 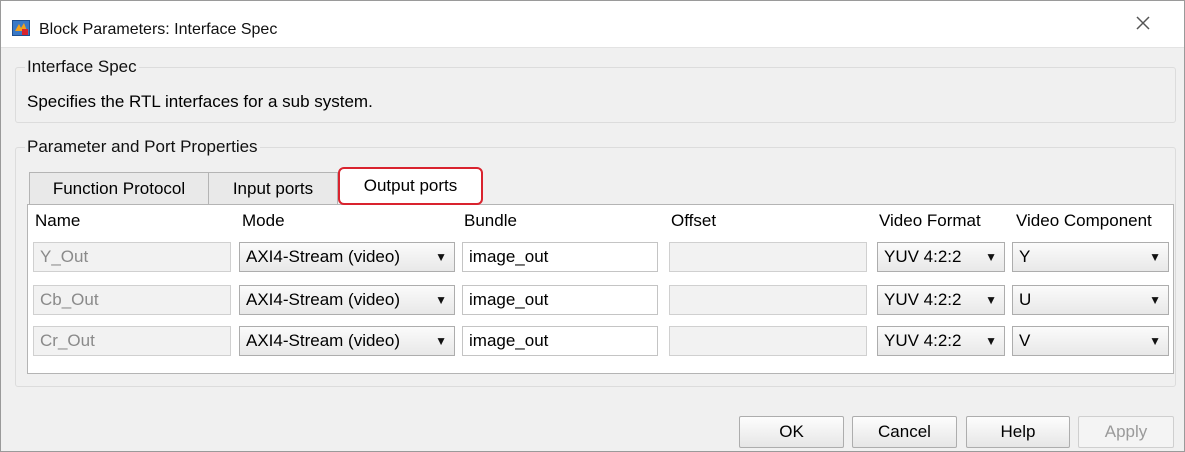 What do you see at coordinates (263, 220) in the screenshot?
I see `column-header-mode: Mode` at bounding box center [263, 220].